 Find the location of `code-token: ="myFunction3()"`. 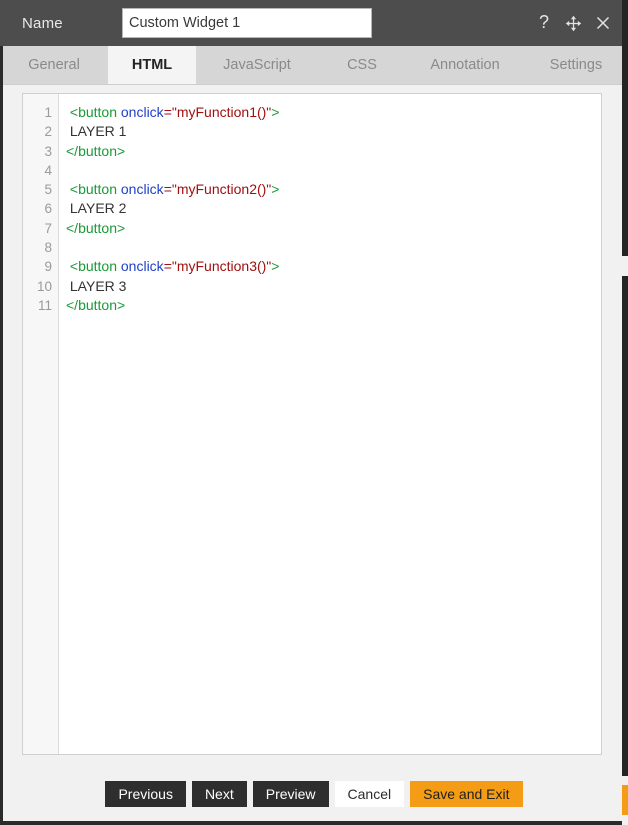

code-token: ="myFunction3()" is located at coordinates (217, 266).